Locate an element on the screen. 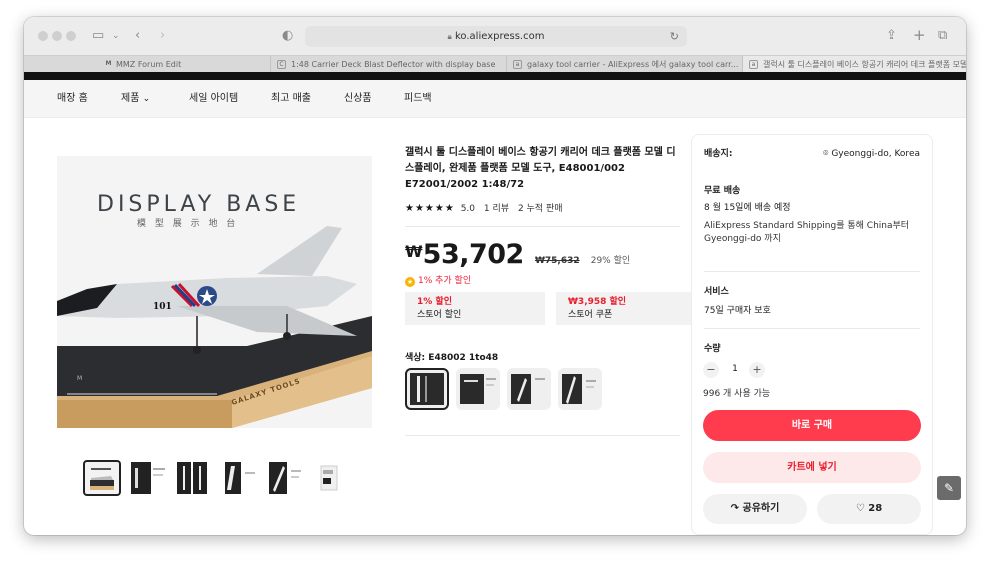 This screenshot has width=990, height=564. store-discount-coupon: 1% 할인 스토어 할인 is located at coordinates (475, 308).